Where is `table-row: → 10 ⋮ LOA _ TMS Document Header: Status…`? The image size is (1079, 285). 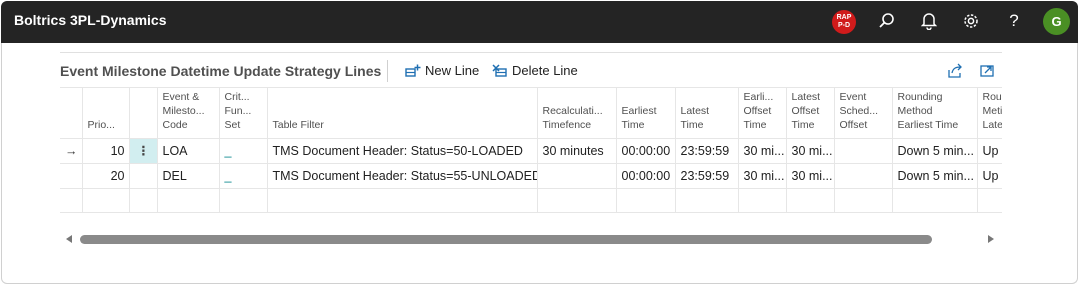 table-row: → 10 ⋮ LOA _ TMS Document Header: Status… is located at coordinates (531, 151).